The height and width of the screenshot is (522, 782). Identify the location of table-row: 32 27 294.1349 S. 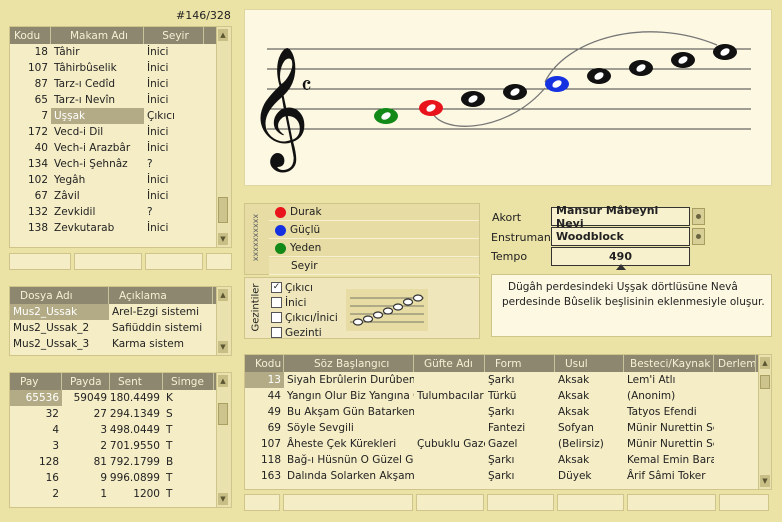
(120, 414).